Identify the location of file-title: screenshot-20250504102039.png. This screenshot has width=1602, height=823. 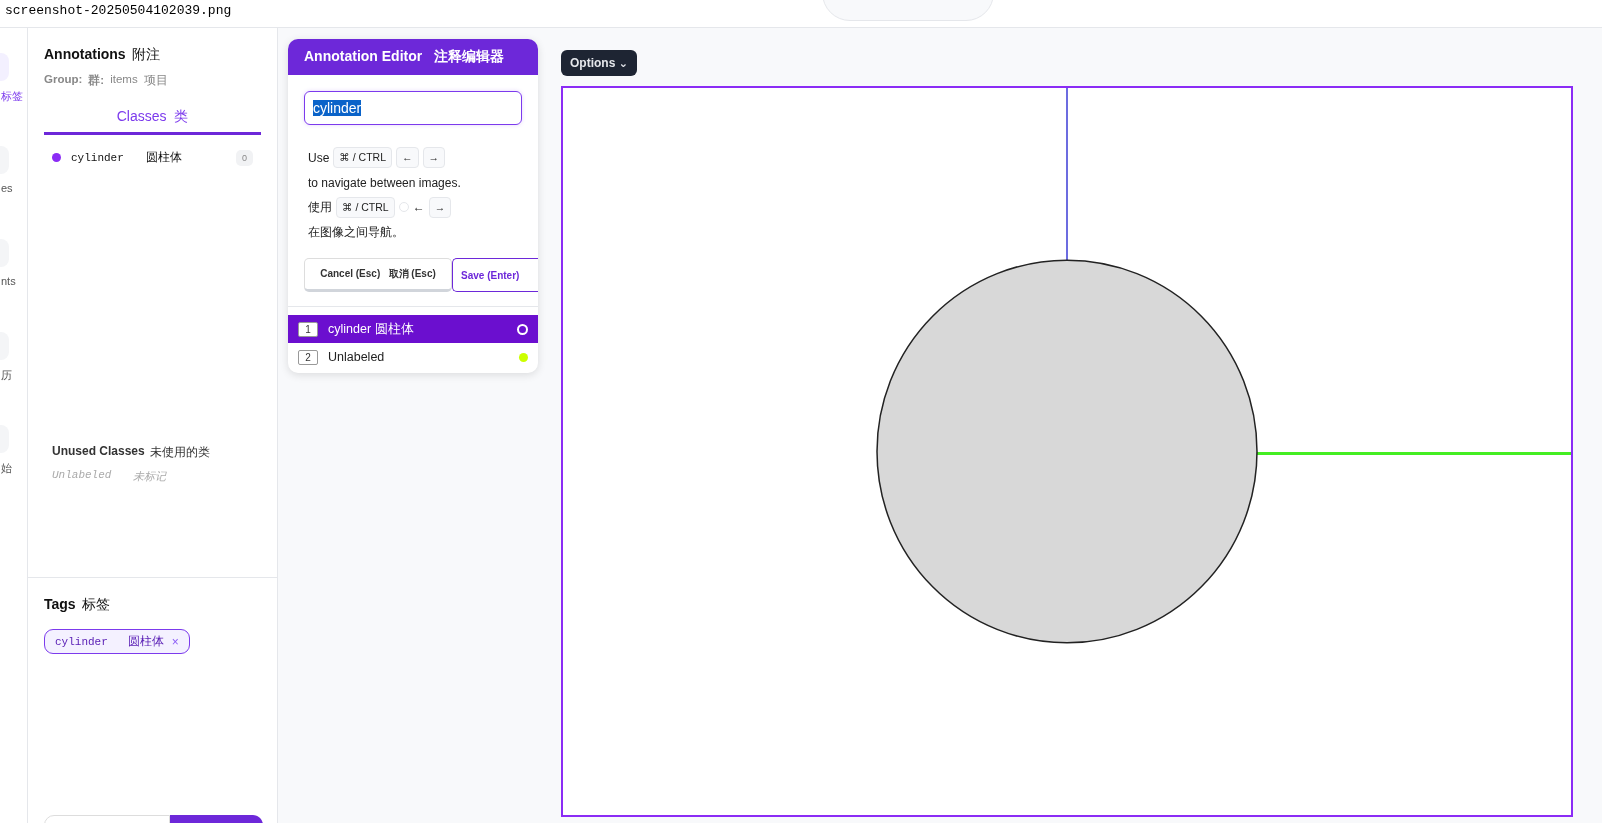
(118, 10).